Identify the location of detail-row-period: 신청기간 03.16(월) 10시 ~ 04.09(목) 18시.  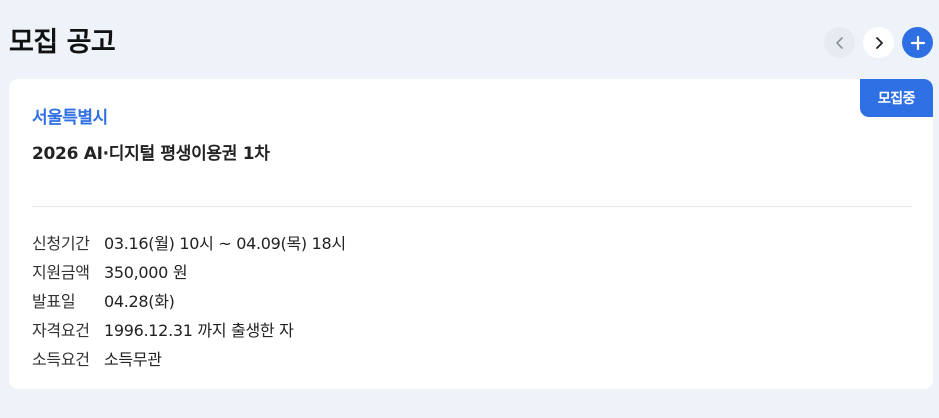
(189, 241).